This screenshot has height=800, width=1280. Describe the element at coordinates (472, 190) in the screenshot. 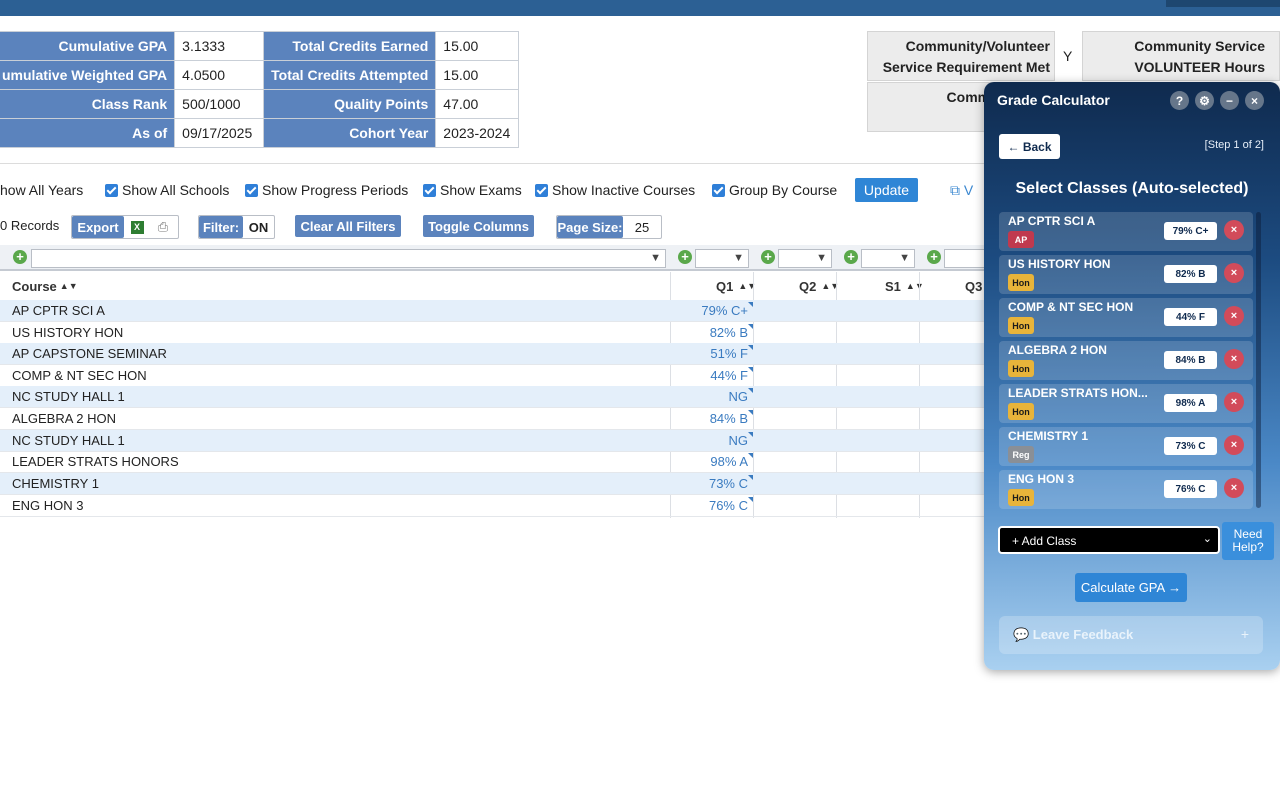

I see `show-exams-option: Show Exams` at that location.